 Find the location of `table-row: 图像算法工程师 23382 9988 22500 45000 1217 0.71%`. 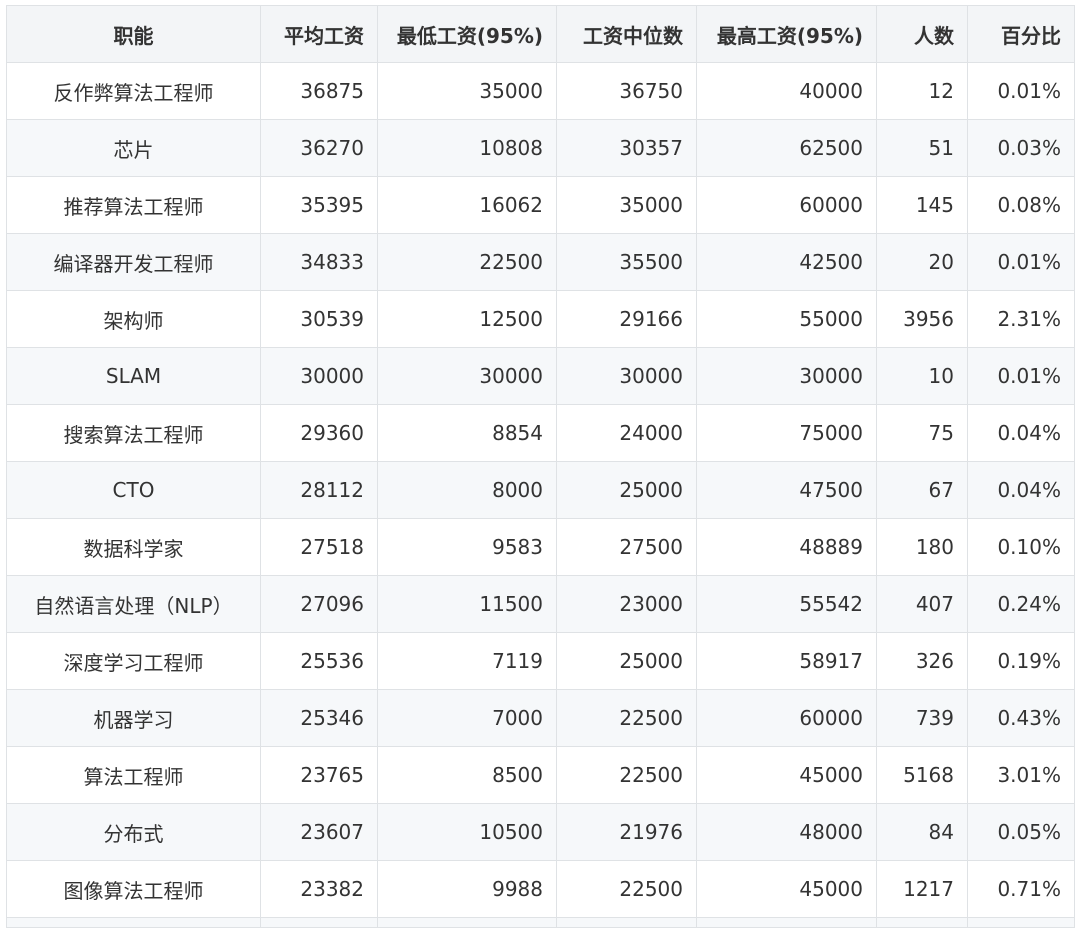

table-row: 图像算法工程师 23382 9988 22500 45000 1217 0.71% is located at coordinates (540, 889).